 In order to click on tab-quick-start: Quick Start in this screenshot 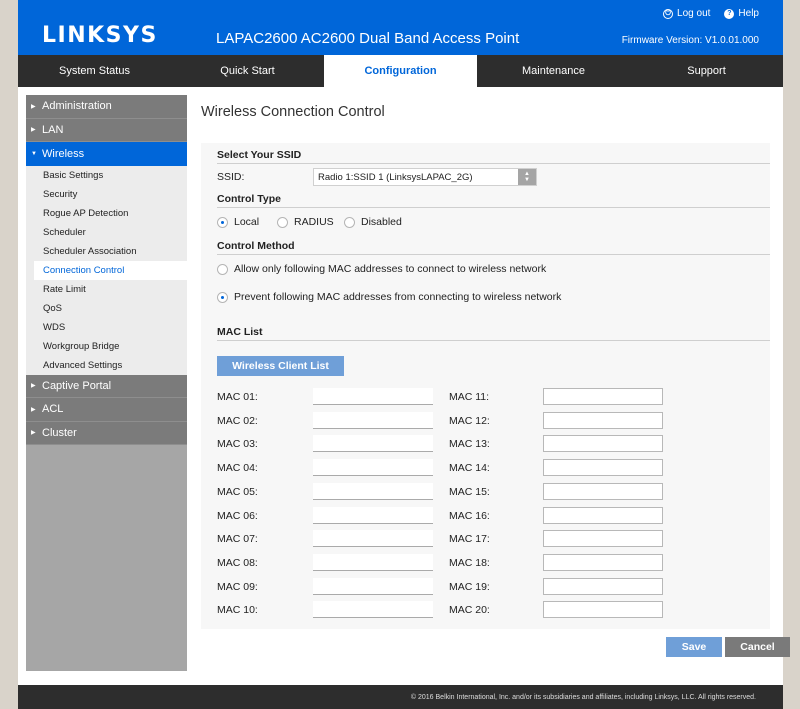, I will do `click(247, 71)`.